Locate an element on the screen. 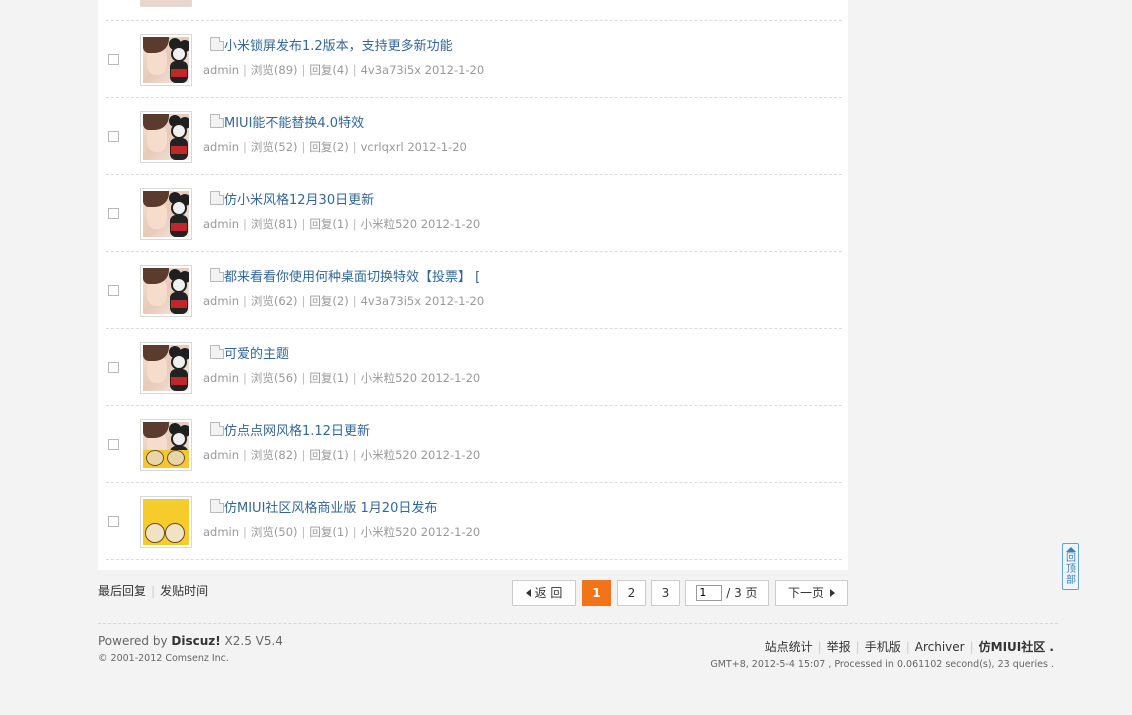 The image size is (1132, 715). mobile-link: 手机版 is located at coordinates (883, 647).